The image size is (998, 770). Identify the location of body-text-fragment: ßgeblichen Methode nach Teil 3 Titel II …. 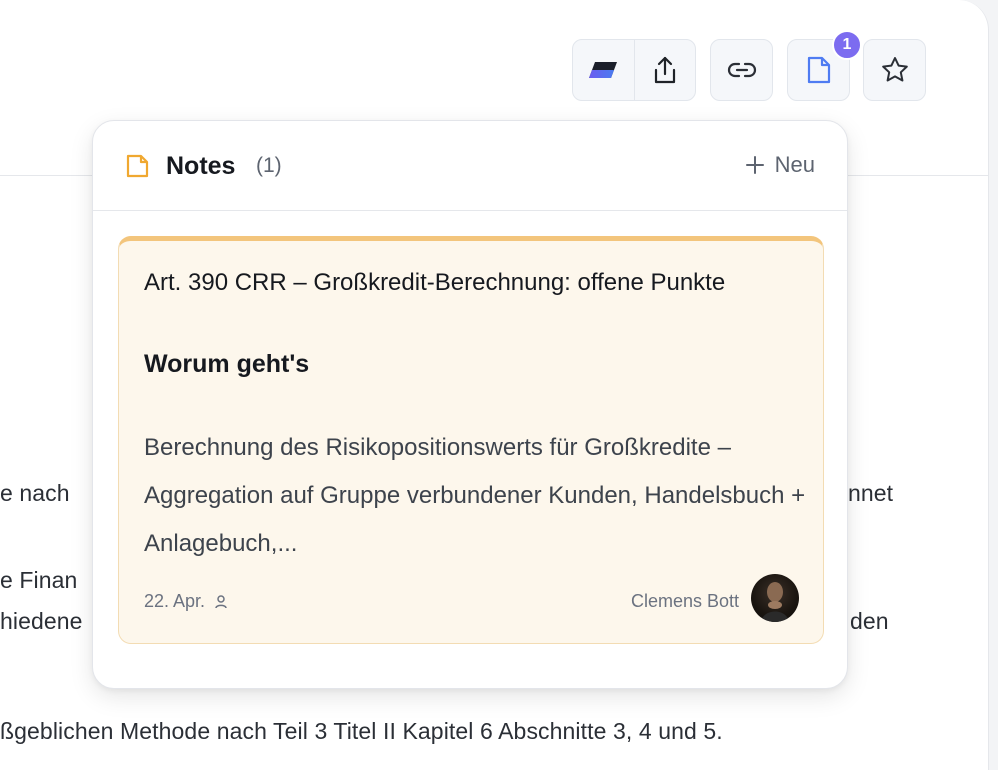
(361, 731).